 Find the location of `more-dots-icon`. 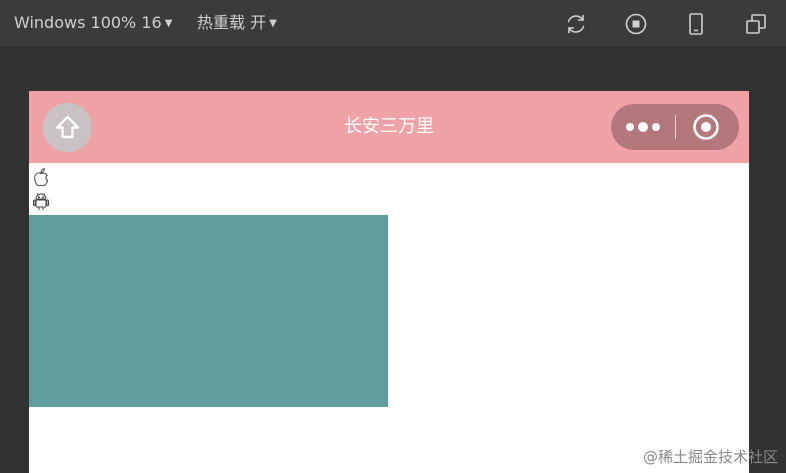

more-dots-icon is located at coordinates (643, 127).